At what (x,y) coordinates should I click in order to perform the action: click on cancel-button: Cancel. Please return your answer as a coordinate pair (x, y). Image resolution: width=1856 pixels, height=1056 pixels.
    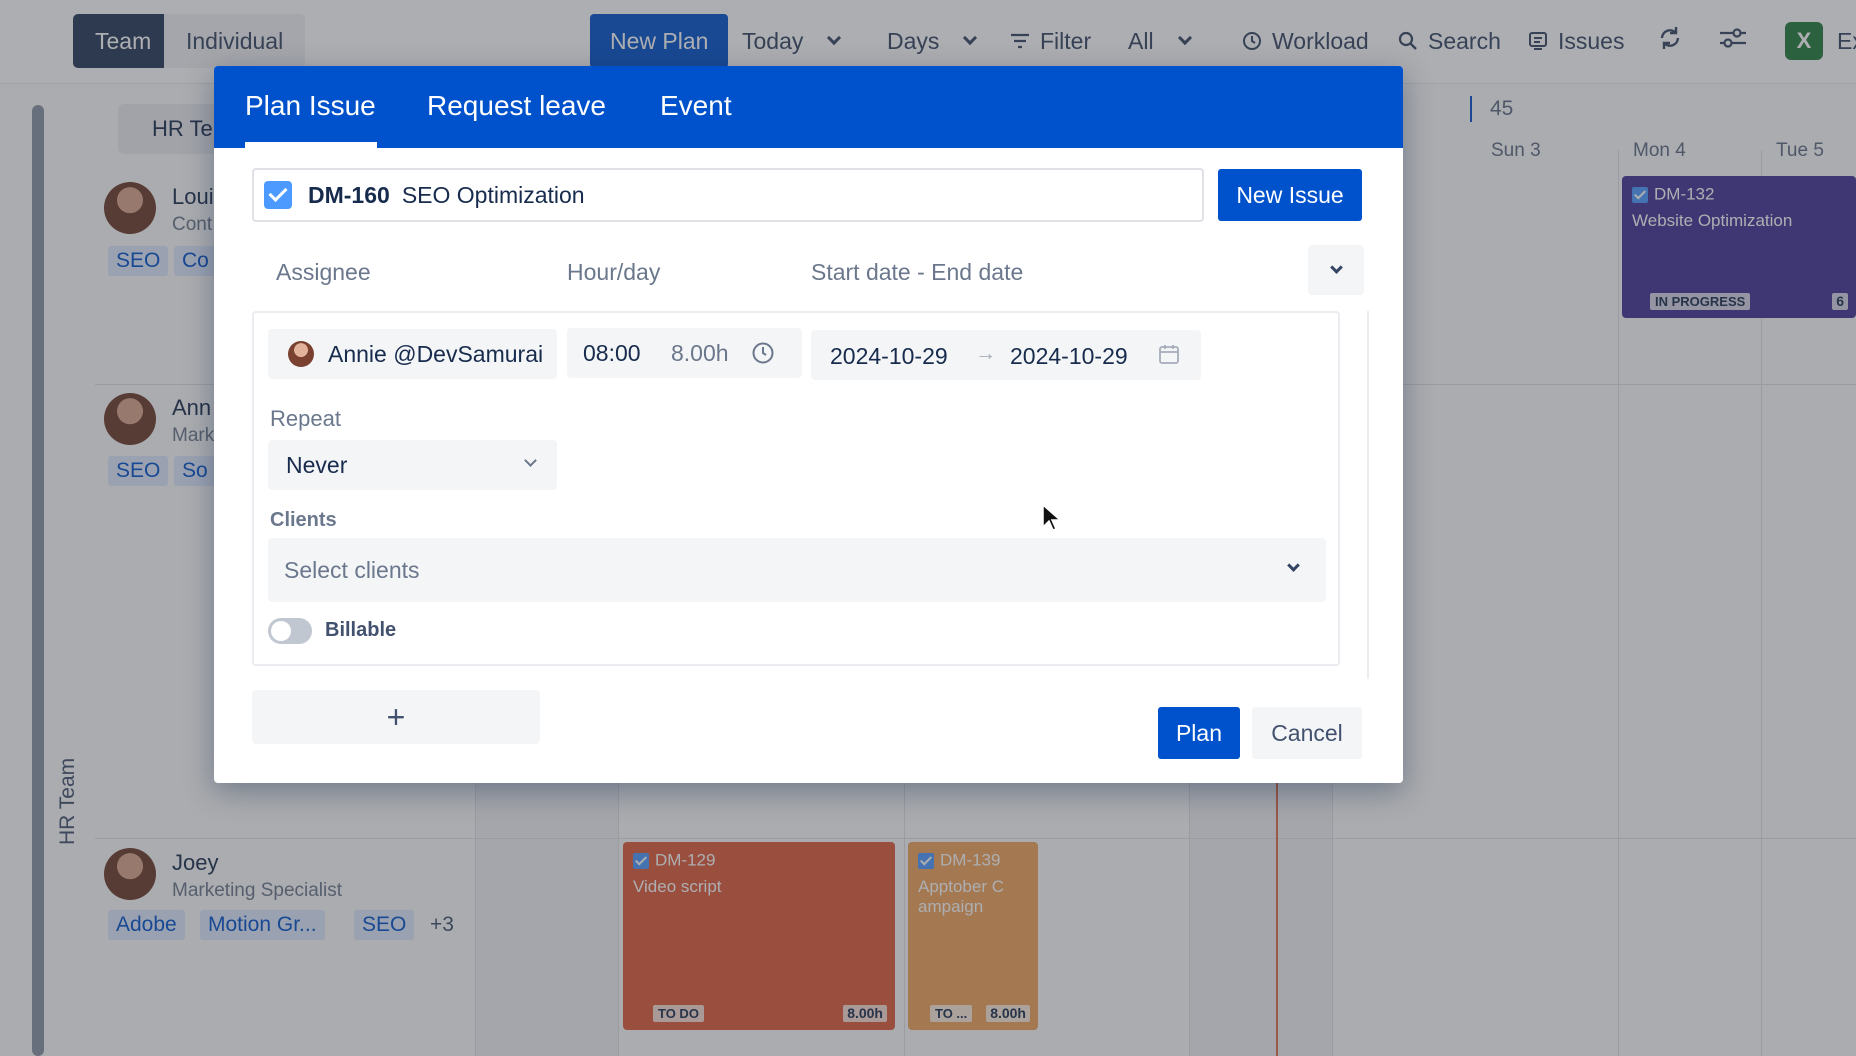
    Looking at the image, I should click on (1307, 733).